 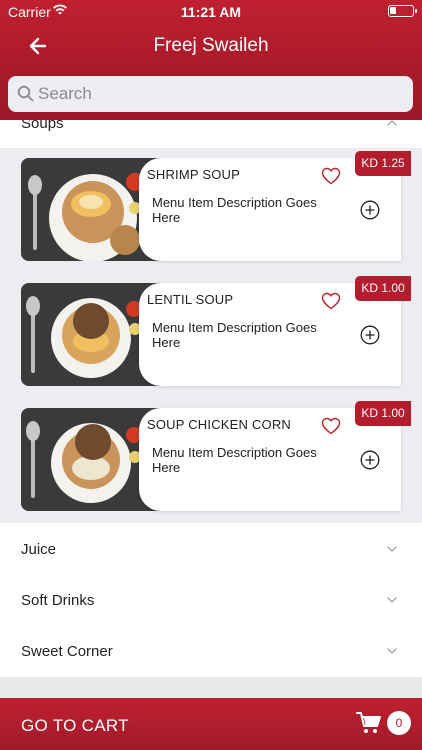 What do you see at coordinates (392, 126) in the screenshot?
I see `chevron-up-icon` at bounding box center [392, 126].